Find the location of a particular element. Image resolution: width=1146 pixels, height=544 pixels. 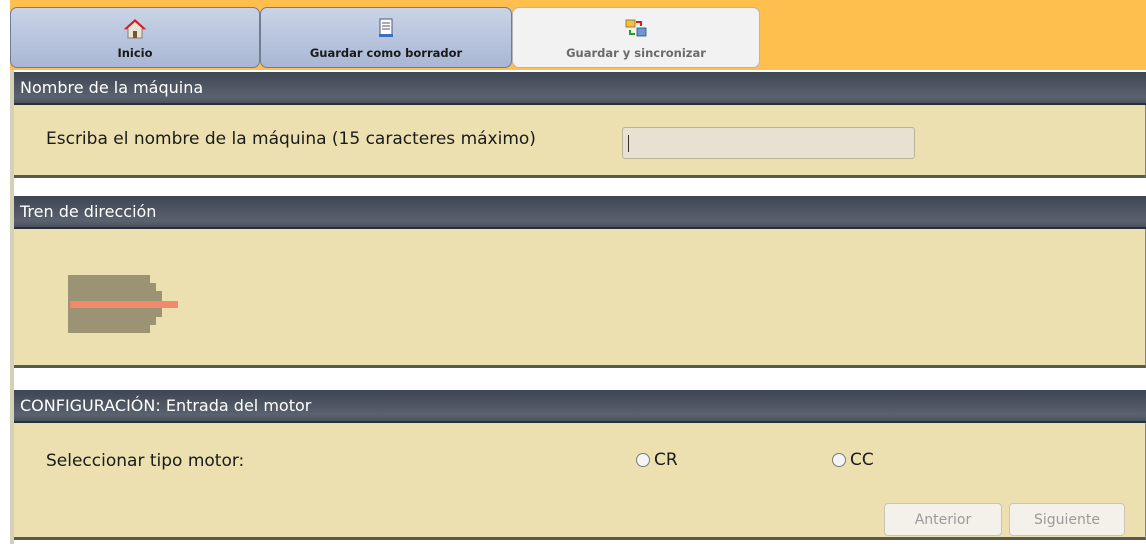

tab-inicio: Inicio is located at coordinates (135, 37).